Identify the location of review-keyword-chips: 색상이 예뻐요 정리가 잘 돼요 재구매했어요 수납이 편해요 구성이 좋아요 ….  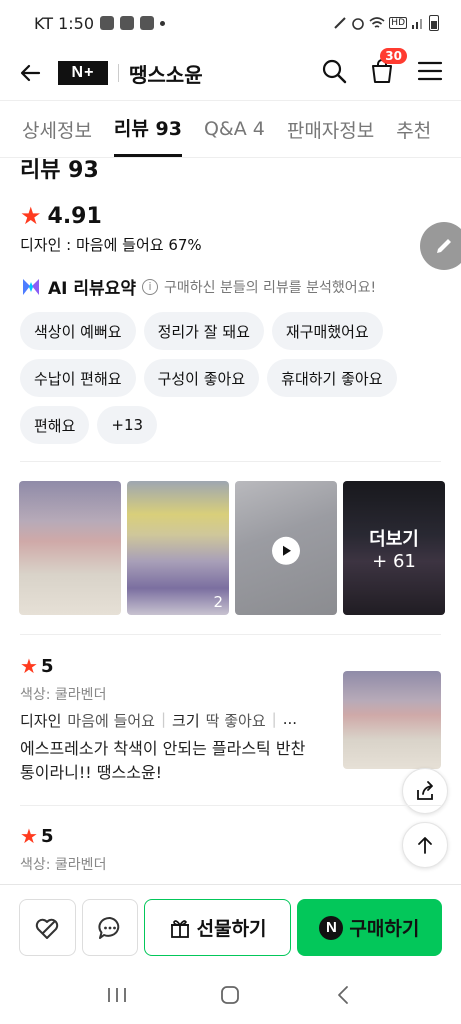
(235, 378).